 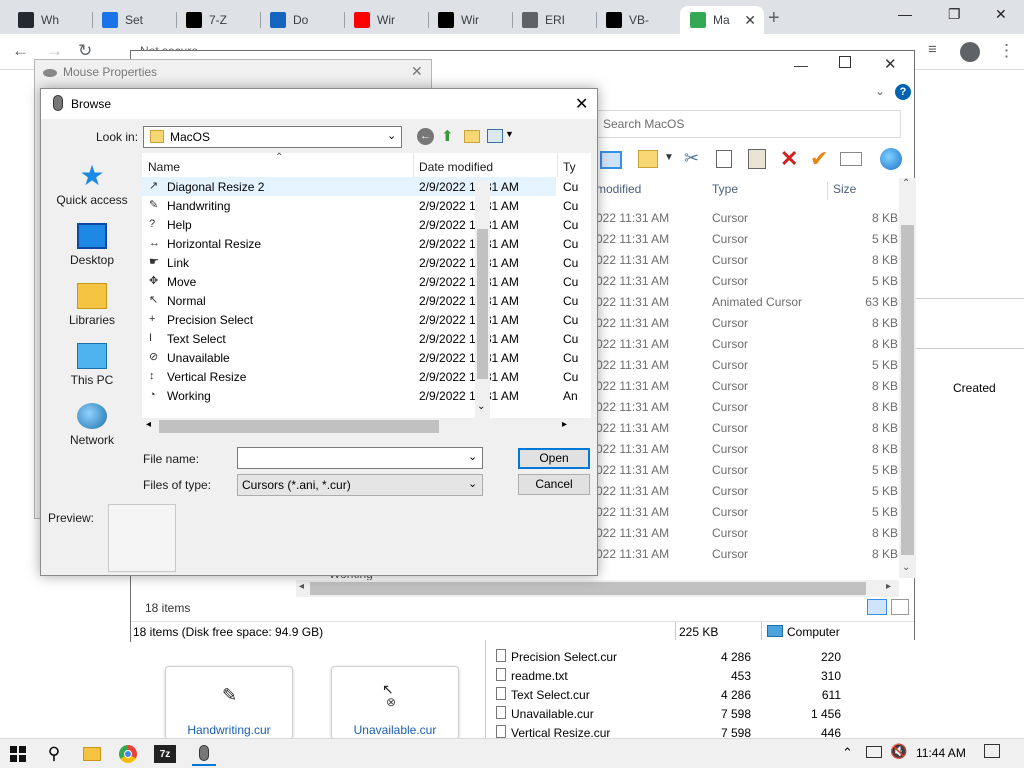 I want to click on lower-list-row: Text Select.cur 4 286 611, so click(x=706, y=694).